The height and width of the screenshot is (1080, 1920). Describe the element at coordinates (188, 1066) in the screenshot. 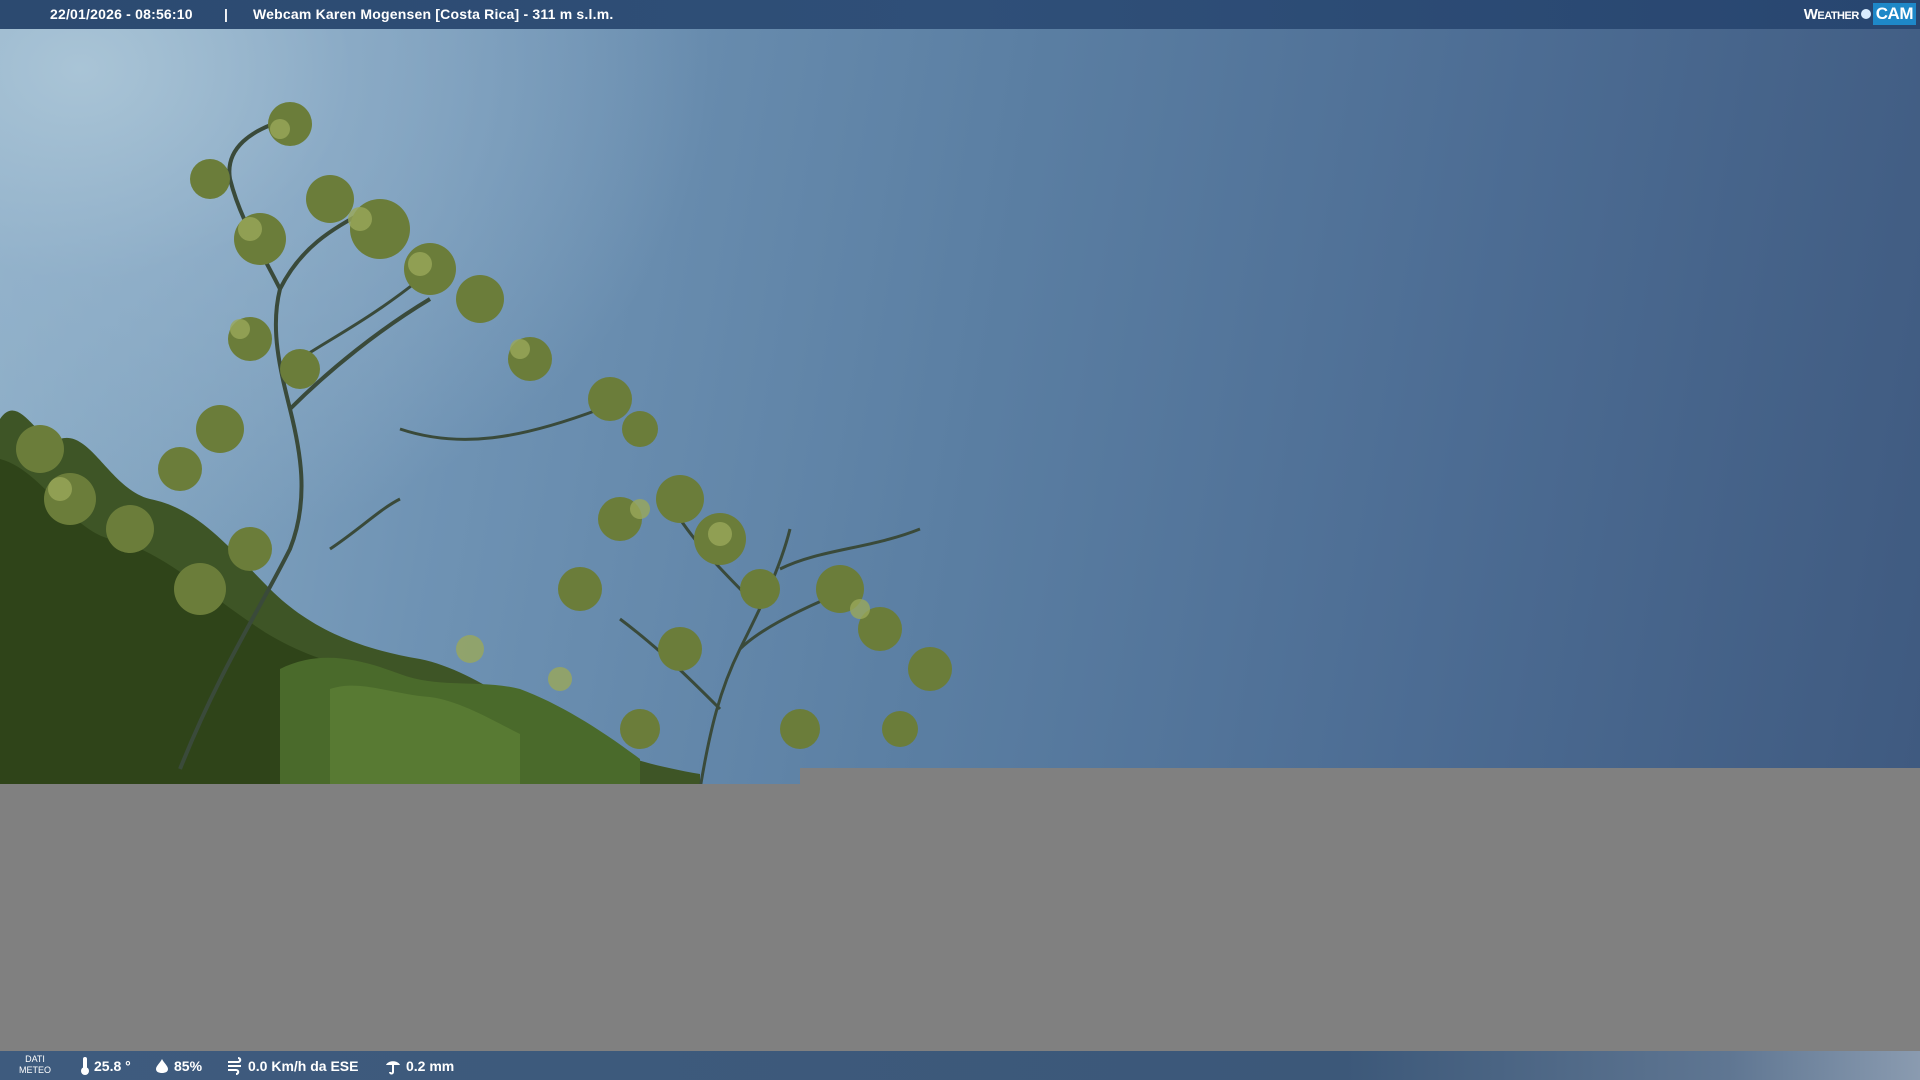

I see `humidity-value: 85%` at that location.